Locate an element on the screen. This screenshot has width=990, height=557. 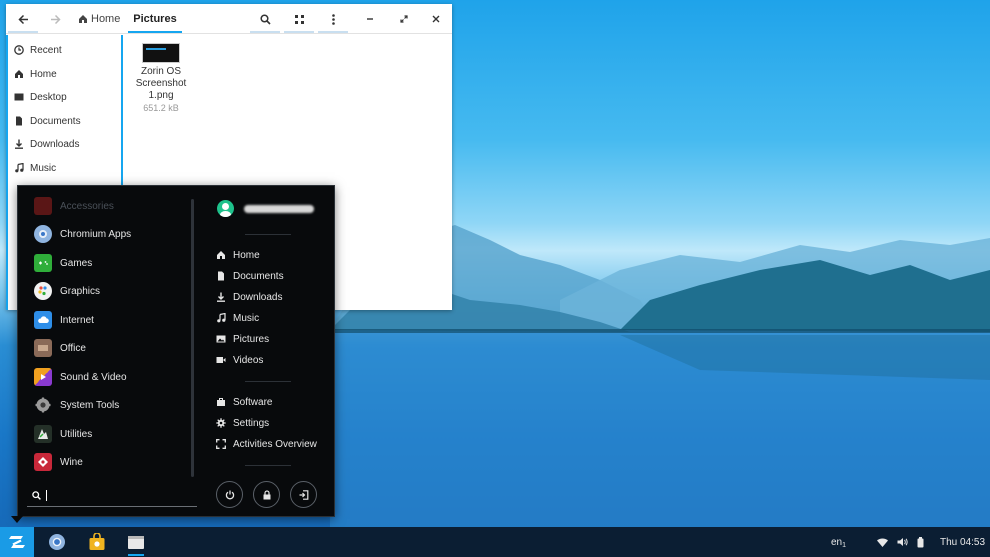
view-mode-button is located at coordinates (299, 19).